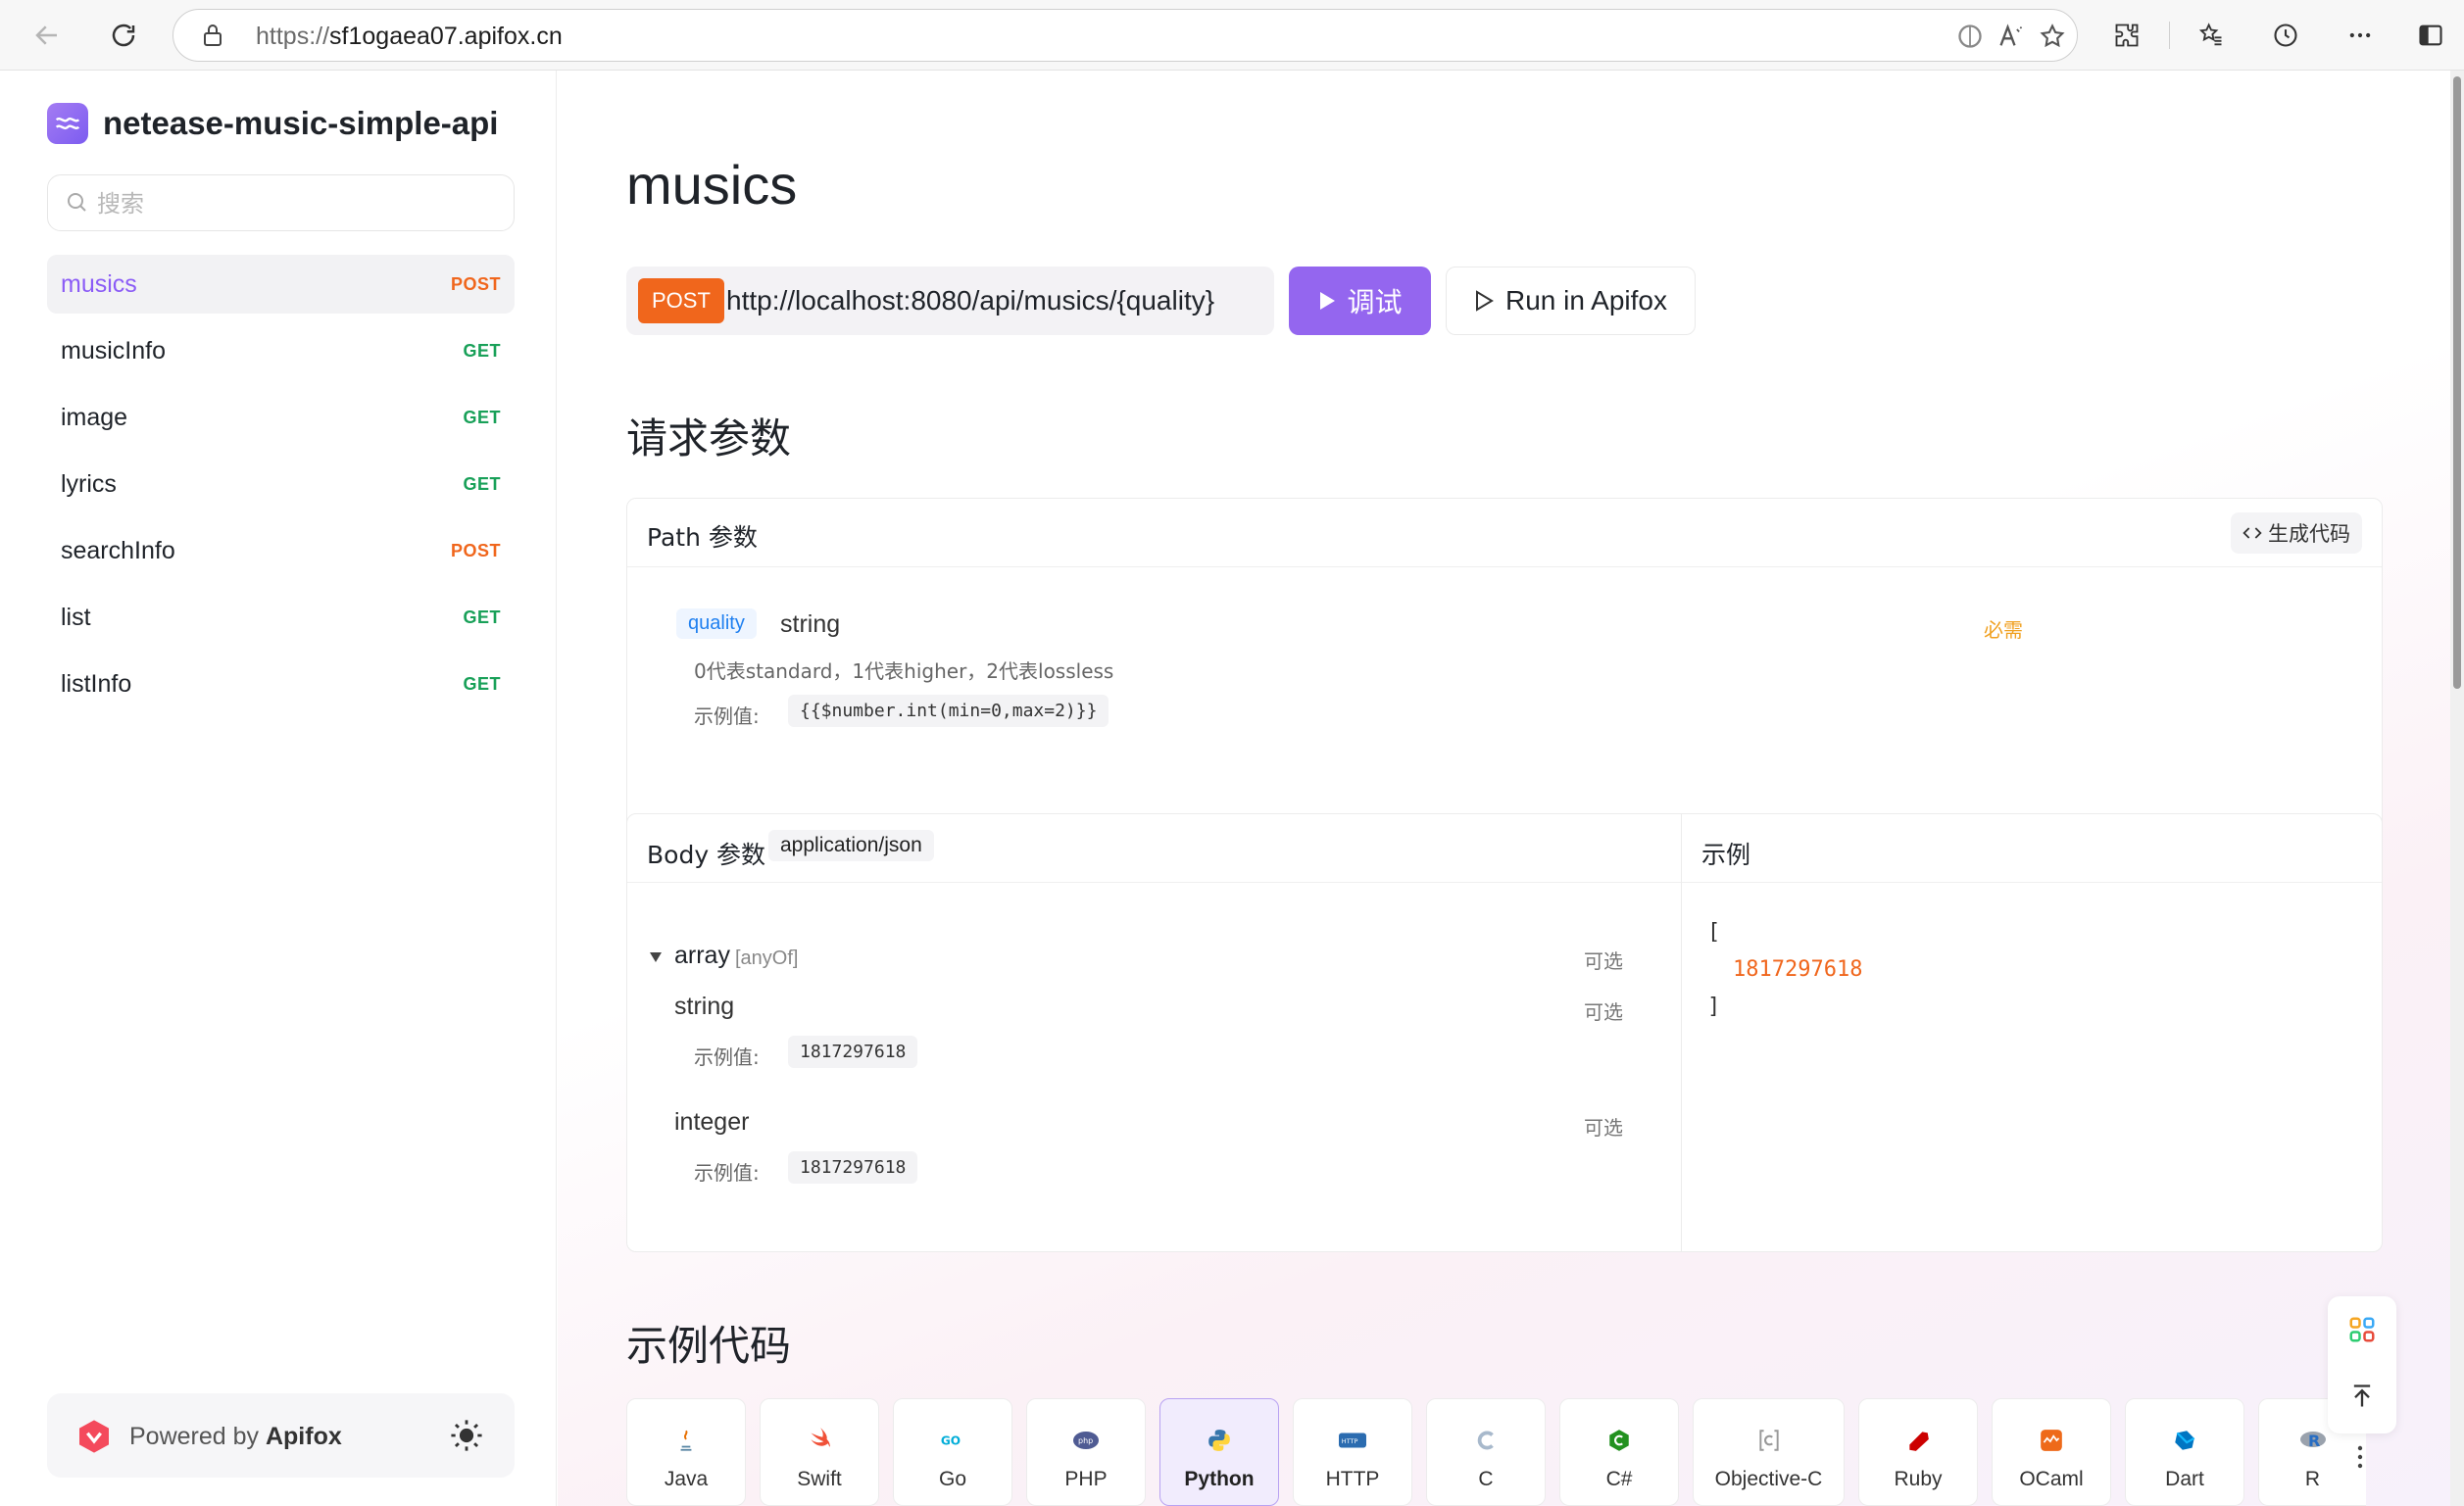 This screenshot has height=1506, width=2464. Describe the element at coordinates (952, 1479) in the screenshot. I see `tab-label: Go` at that location.